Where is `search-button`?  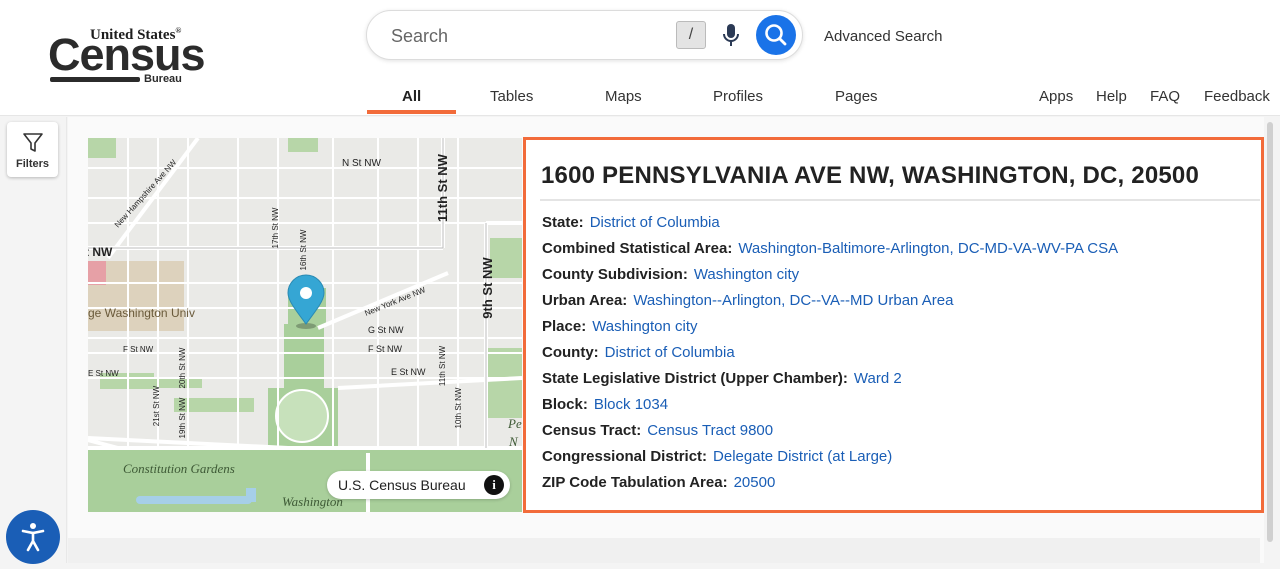 search-button is located at coordinates (776, 35).